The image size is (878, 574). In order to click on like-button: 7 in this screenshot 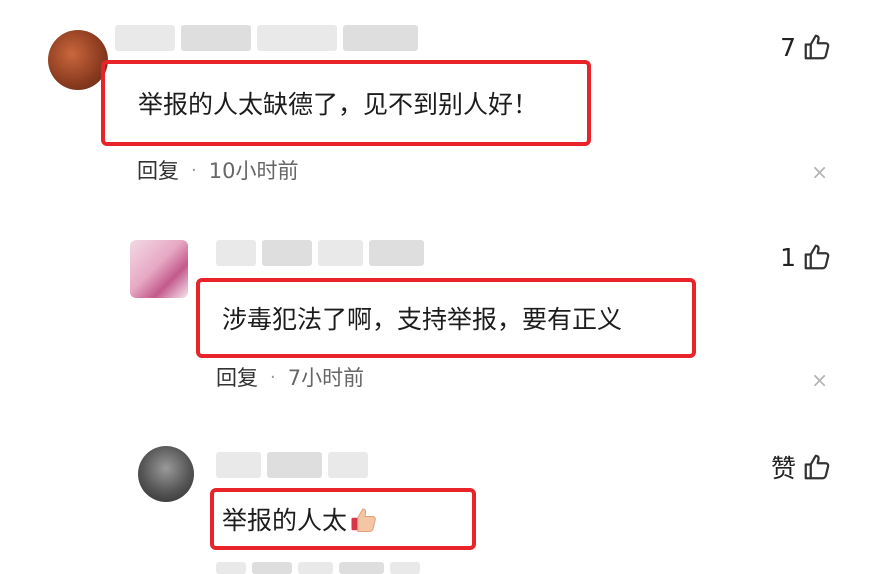, I will do `click(806, 47)`.